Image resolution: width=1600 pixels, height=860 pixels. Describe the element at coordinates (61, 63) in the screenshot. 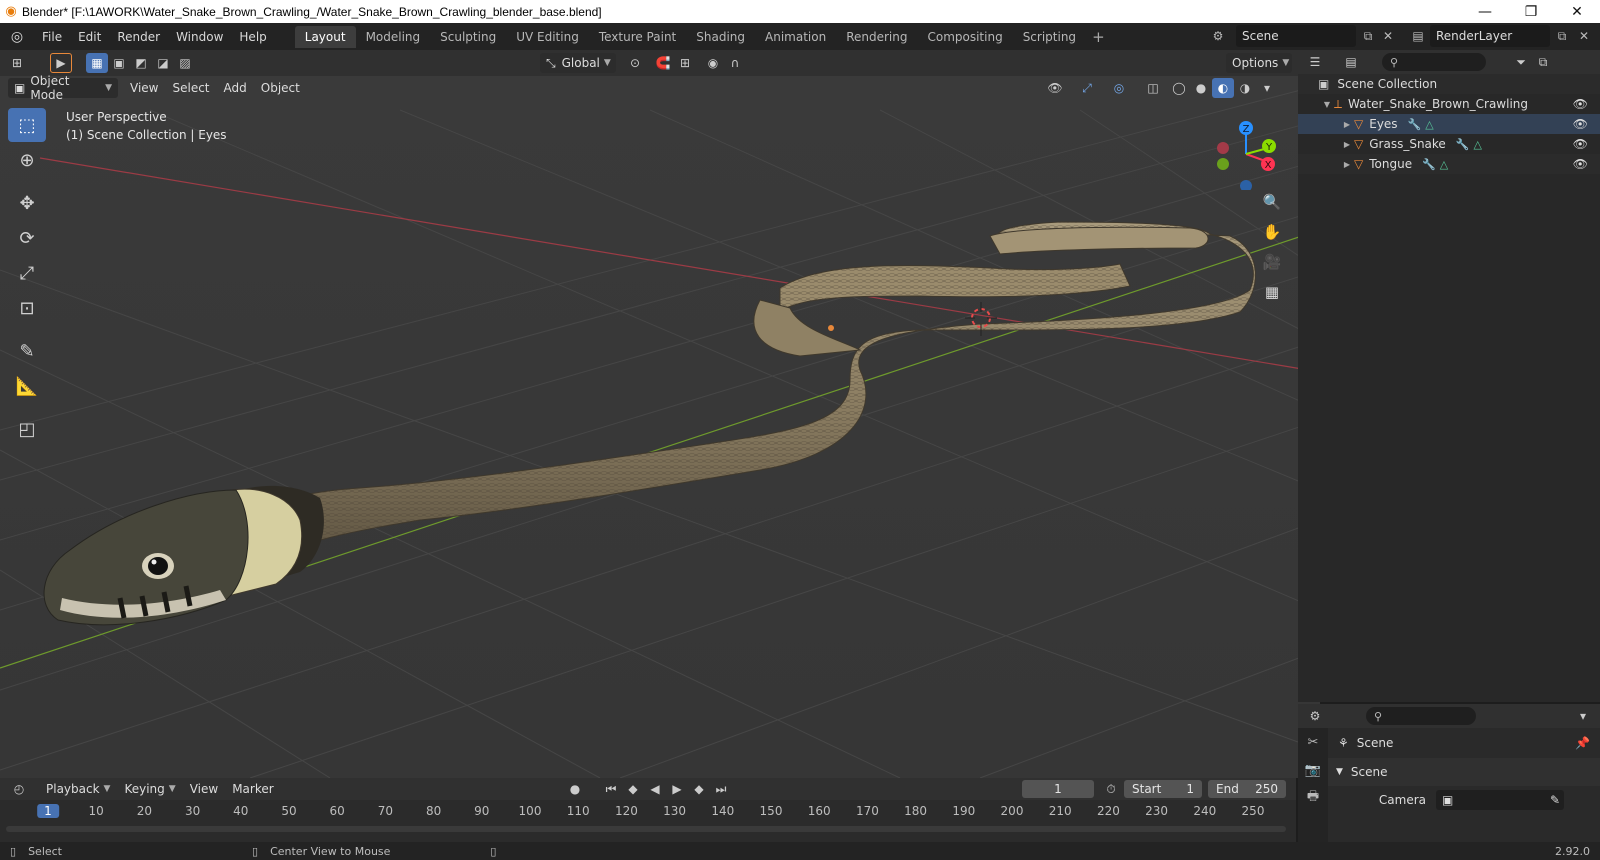

I see `select-tool-icon: ▶` at that location.